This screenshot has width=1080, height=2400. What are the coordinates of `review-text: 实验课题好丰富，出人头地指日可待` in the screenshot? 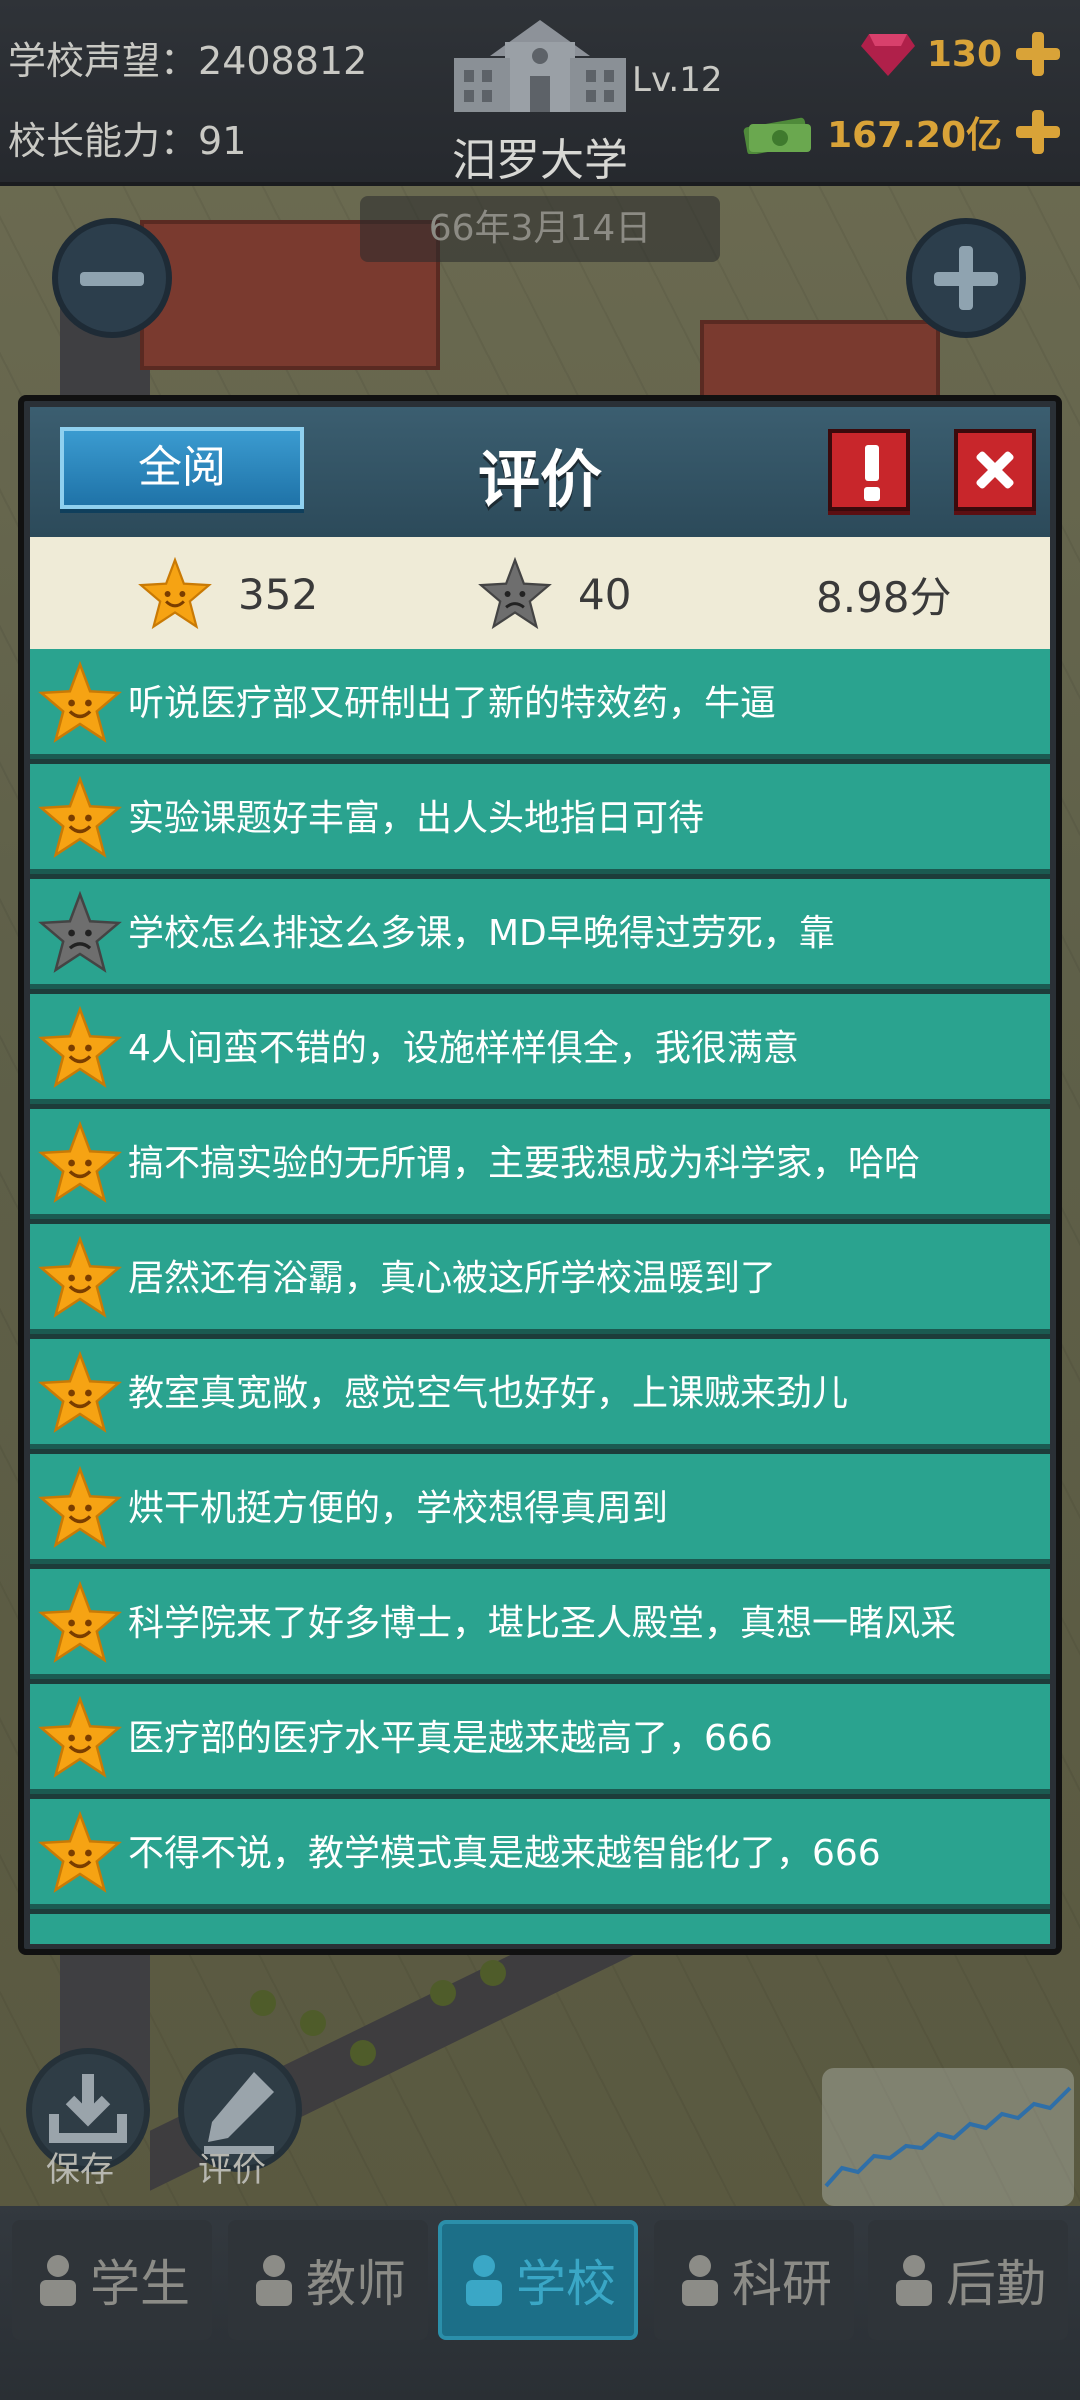 It's located at (416, 818).